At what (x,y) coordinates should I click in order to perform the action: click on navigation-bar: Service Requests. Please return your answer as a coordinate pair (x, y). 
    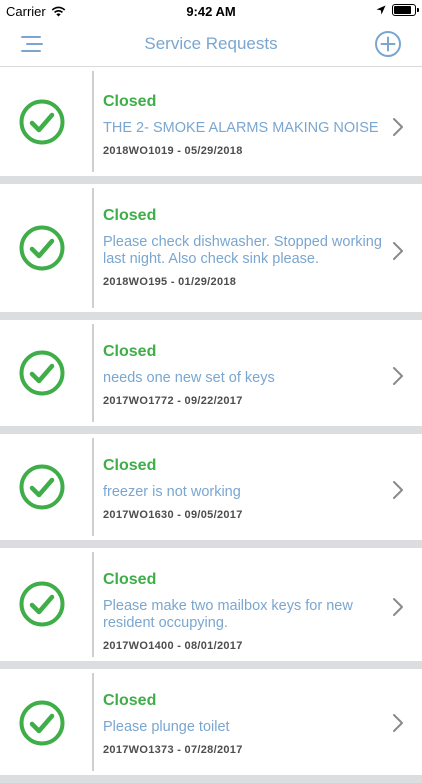
    Looking at the image, I should click on (211, 44).